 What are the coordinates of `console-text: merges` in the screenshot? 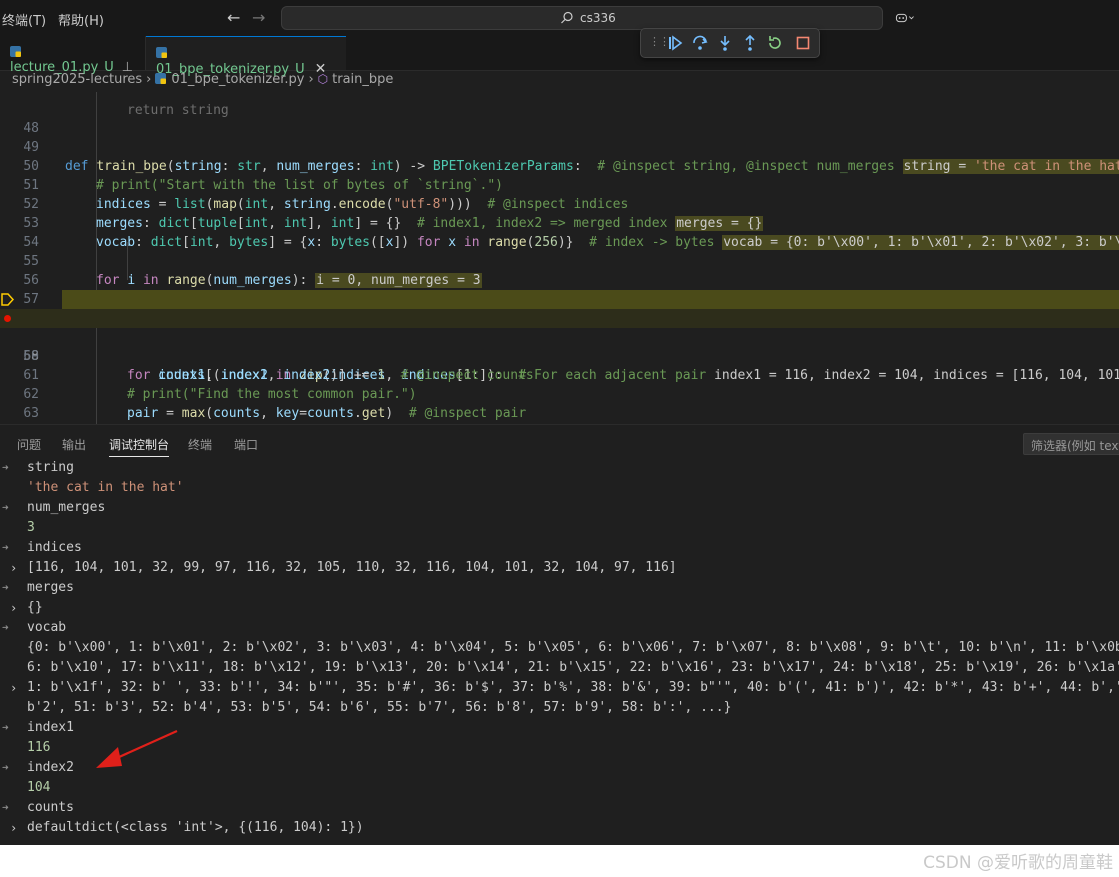 It's located at (50, 587).